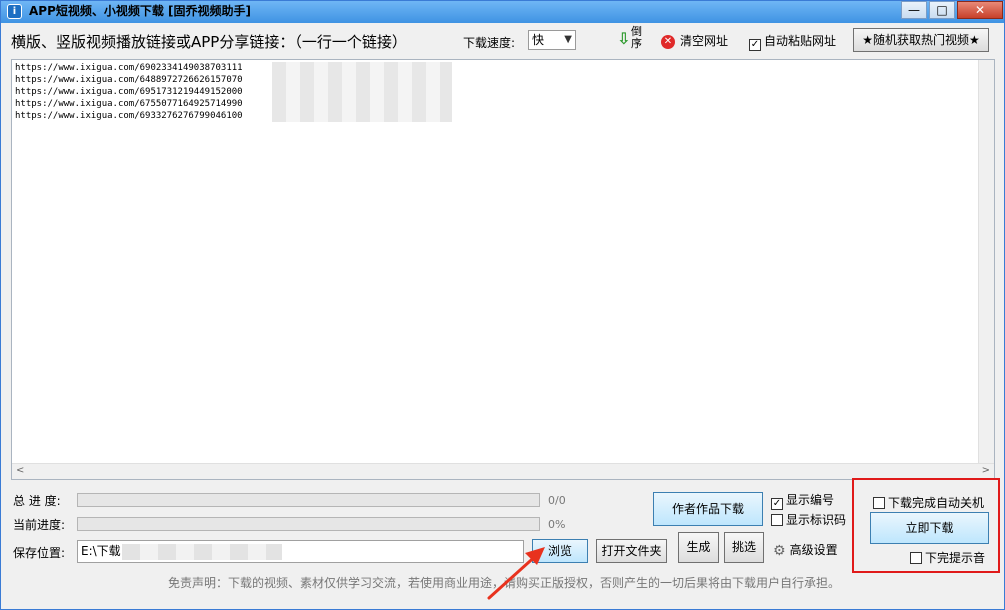  What do you see at coordinates (140, 11) in the screenshot?
I see `window-title: APP短视频、小视频下载 [固乔视频助手]` at bounding box center [140, 11].